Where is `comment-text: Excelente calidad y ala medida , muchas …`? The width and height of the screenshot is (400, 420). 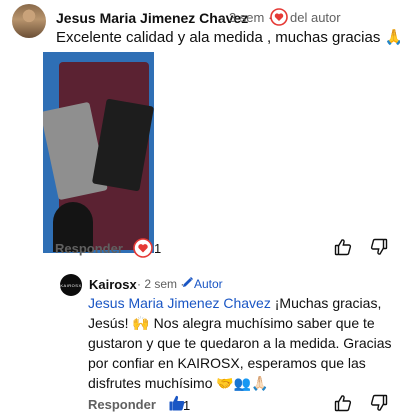
comment-text: Excelente calidad y ala medida , muchas … is located at coordinates (228, 37).